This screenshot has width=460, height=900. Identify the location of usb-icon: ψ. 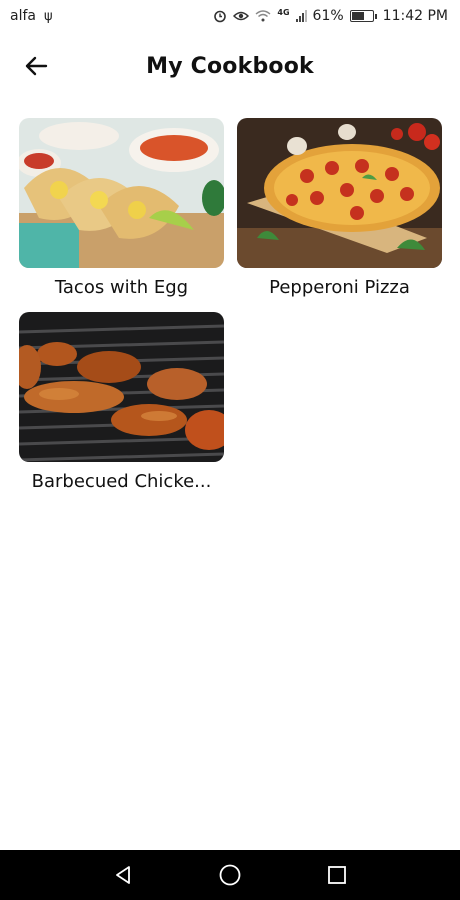
(48, 16).